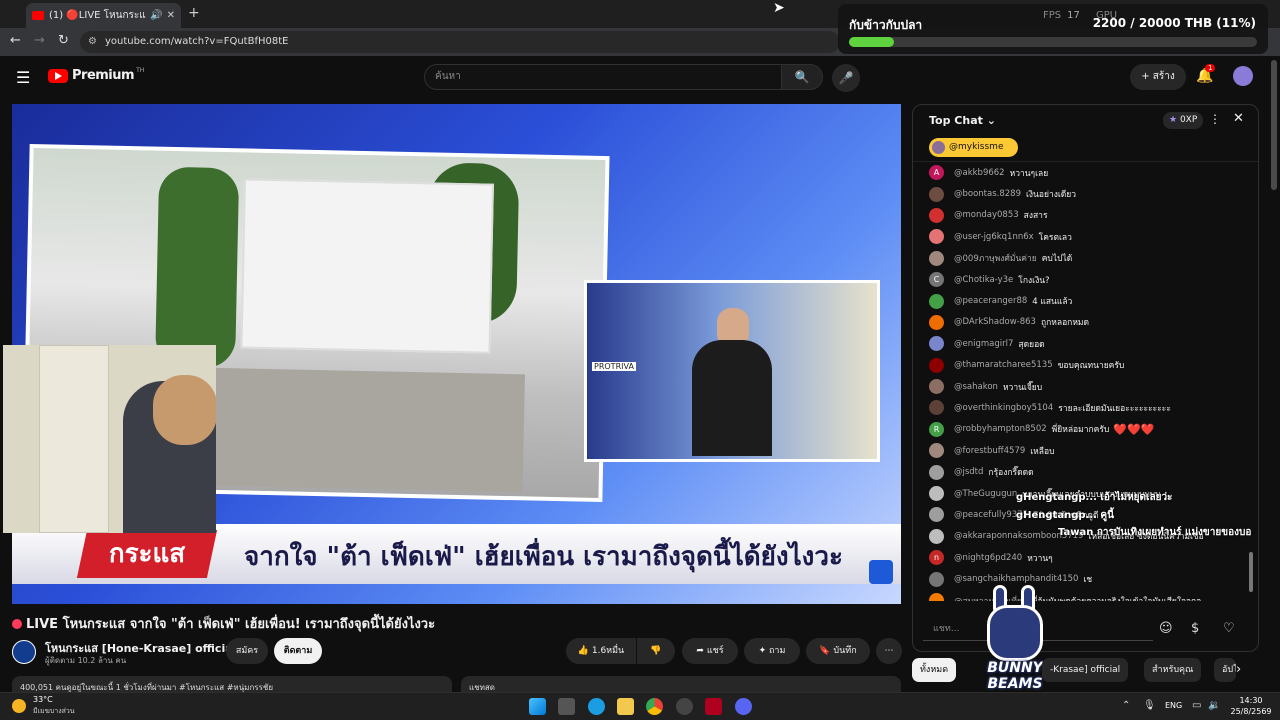 This screenshot has height=720, width=1280. What do you see at coordinates (934, 670) in the screenshot?
I see `chip-all: ทั้งหมด` at bounding box center [934, 670].